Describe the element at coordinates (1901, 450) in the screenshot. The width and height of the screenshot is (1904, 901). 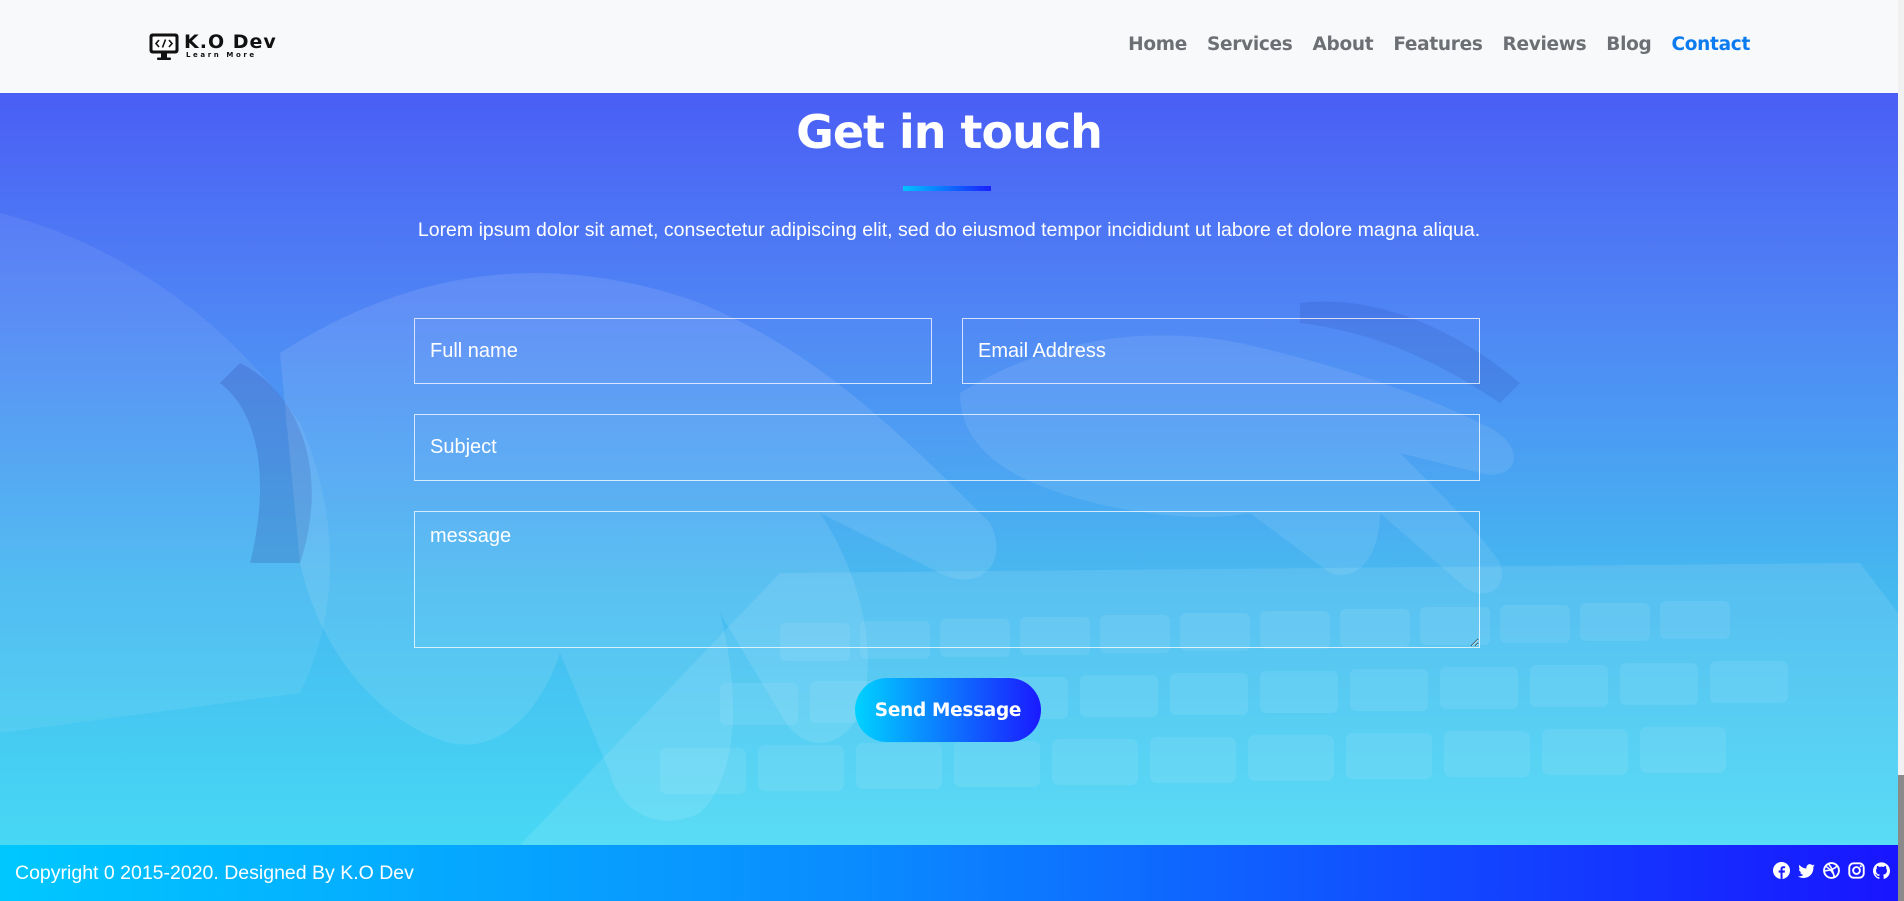
I see `page-scrollbar` at that location.